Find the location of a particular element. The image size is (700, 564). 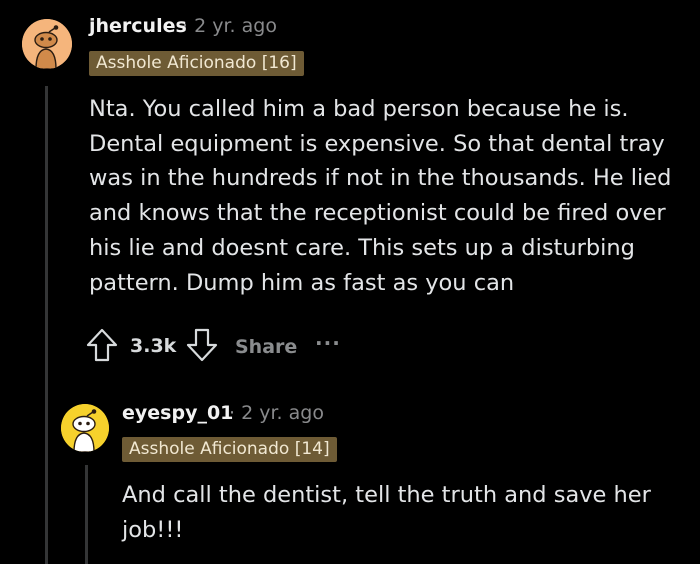

username: eyespy_01 is located at coordinates (177, 413).